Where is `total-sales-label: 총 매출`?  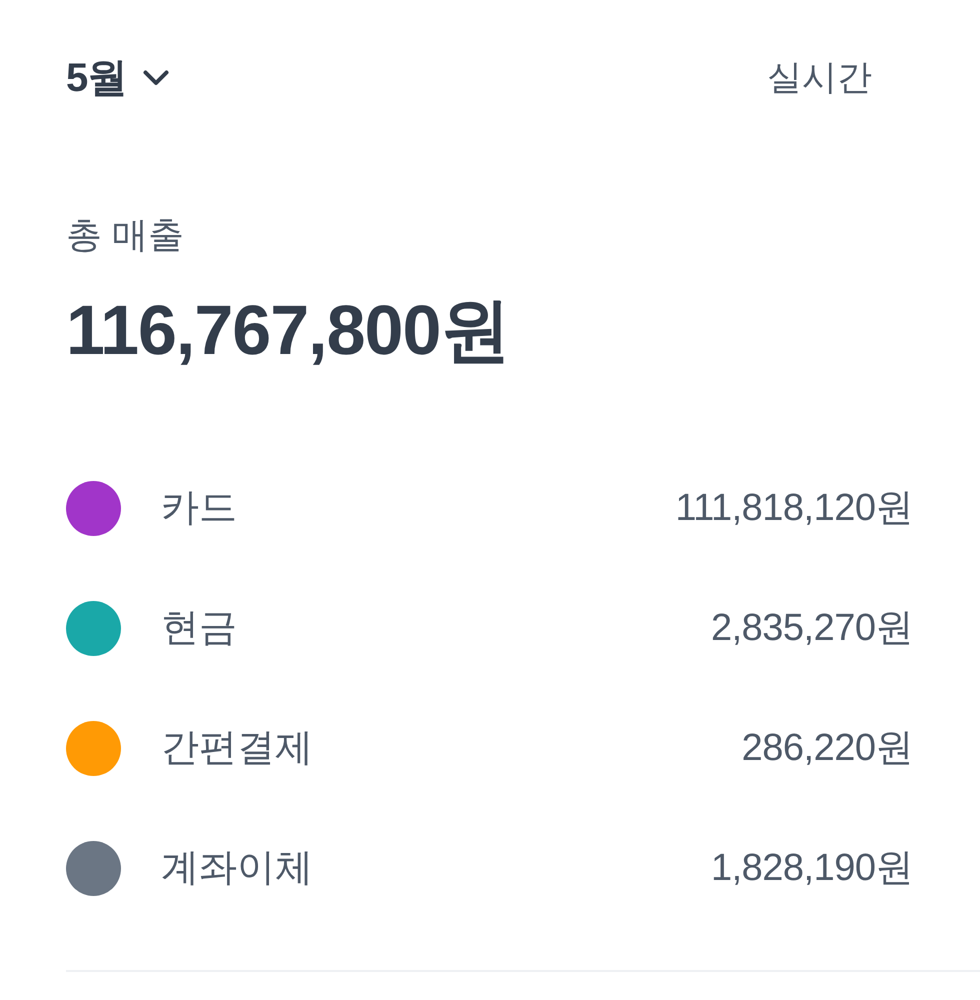
total-sales-label: 총 매출 is located at coordinates (126, 235).